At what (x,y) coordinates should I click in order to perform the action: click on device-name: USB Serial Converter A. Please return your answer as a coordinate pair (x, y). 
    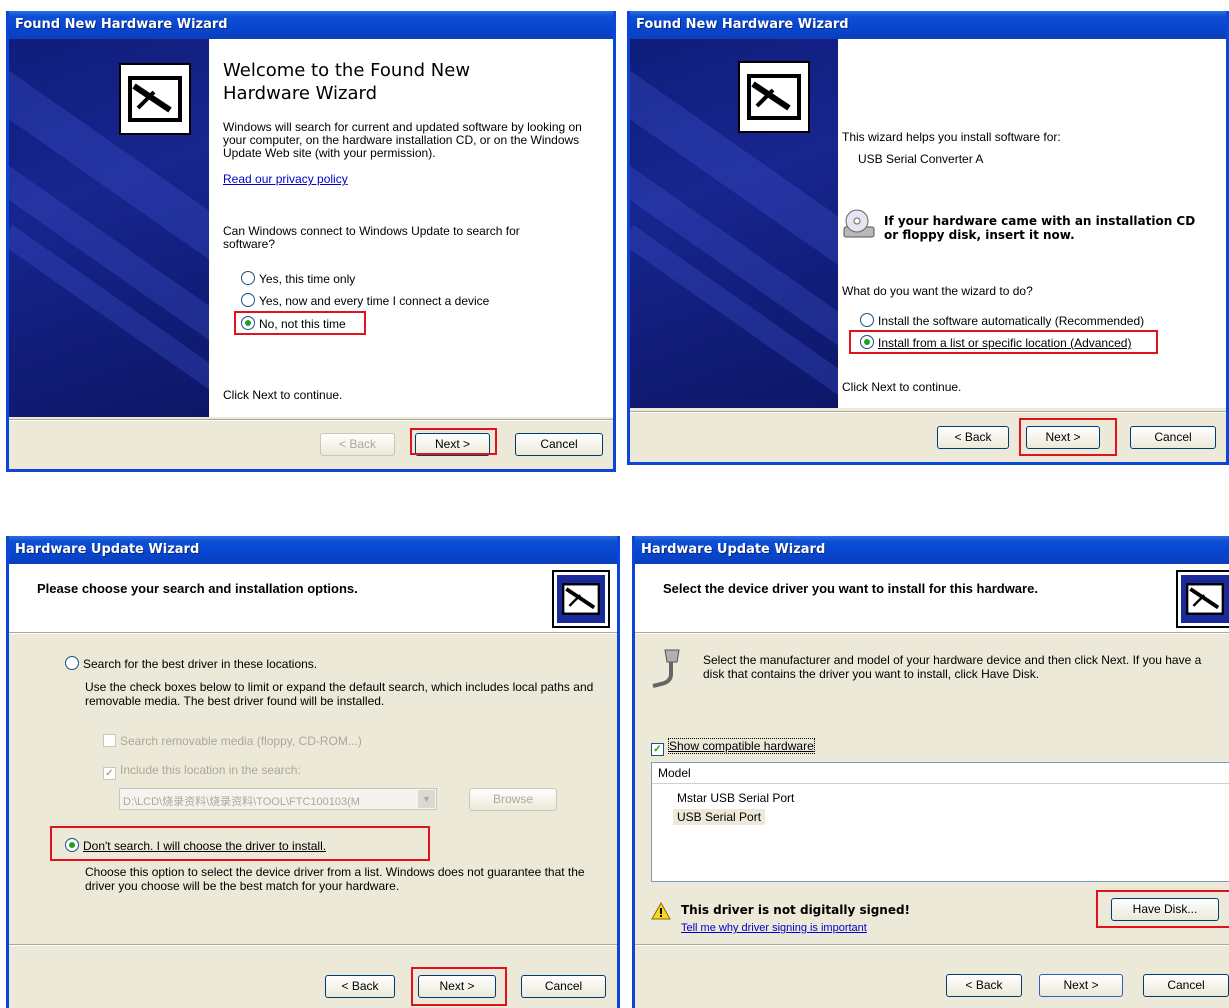
    Looking at the image, I should click on (921, 159).